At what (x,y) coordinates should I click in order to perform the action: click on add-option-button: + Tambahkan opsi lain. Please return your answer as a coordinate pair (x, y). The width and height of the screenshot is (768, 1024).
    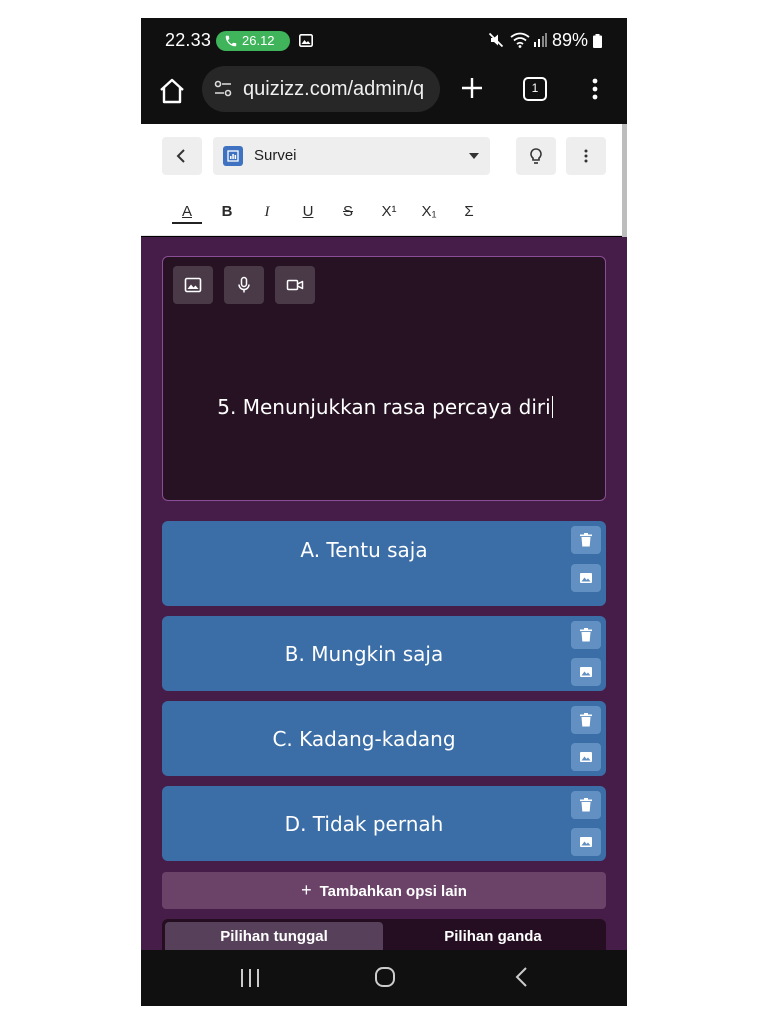
    Looking at the image, I should click on (384, 890).